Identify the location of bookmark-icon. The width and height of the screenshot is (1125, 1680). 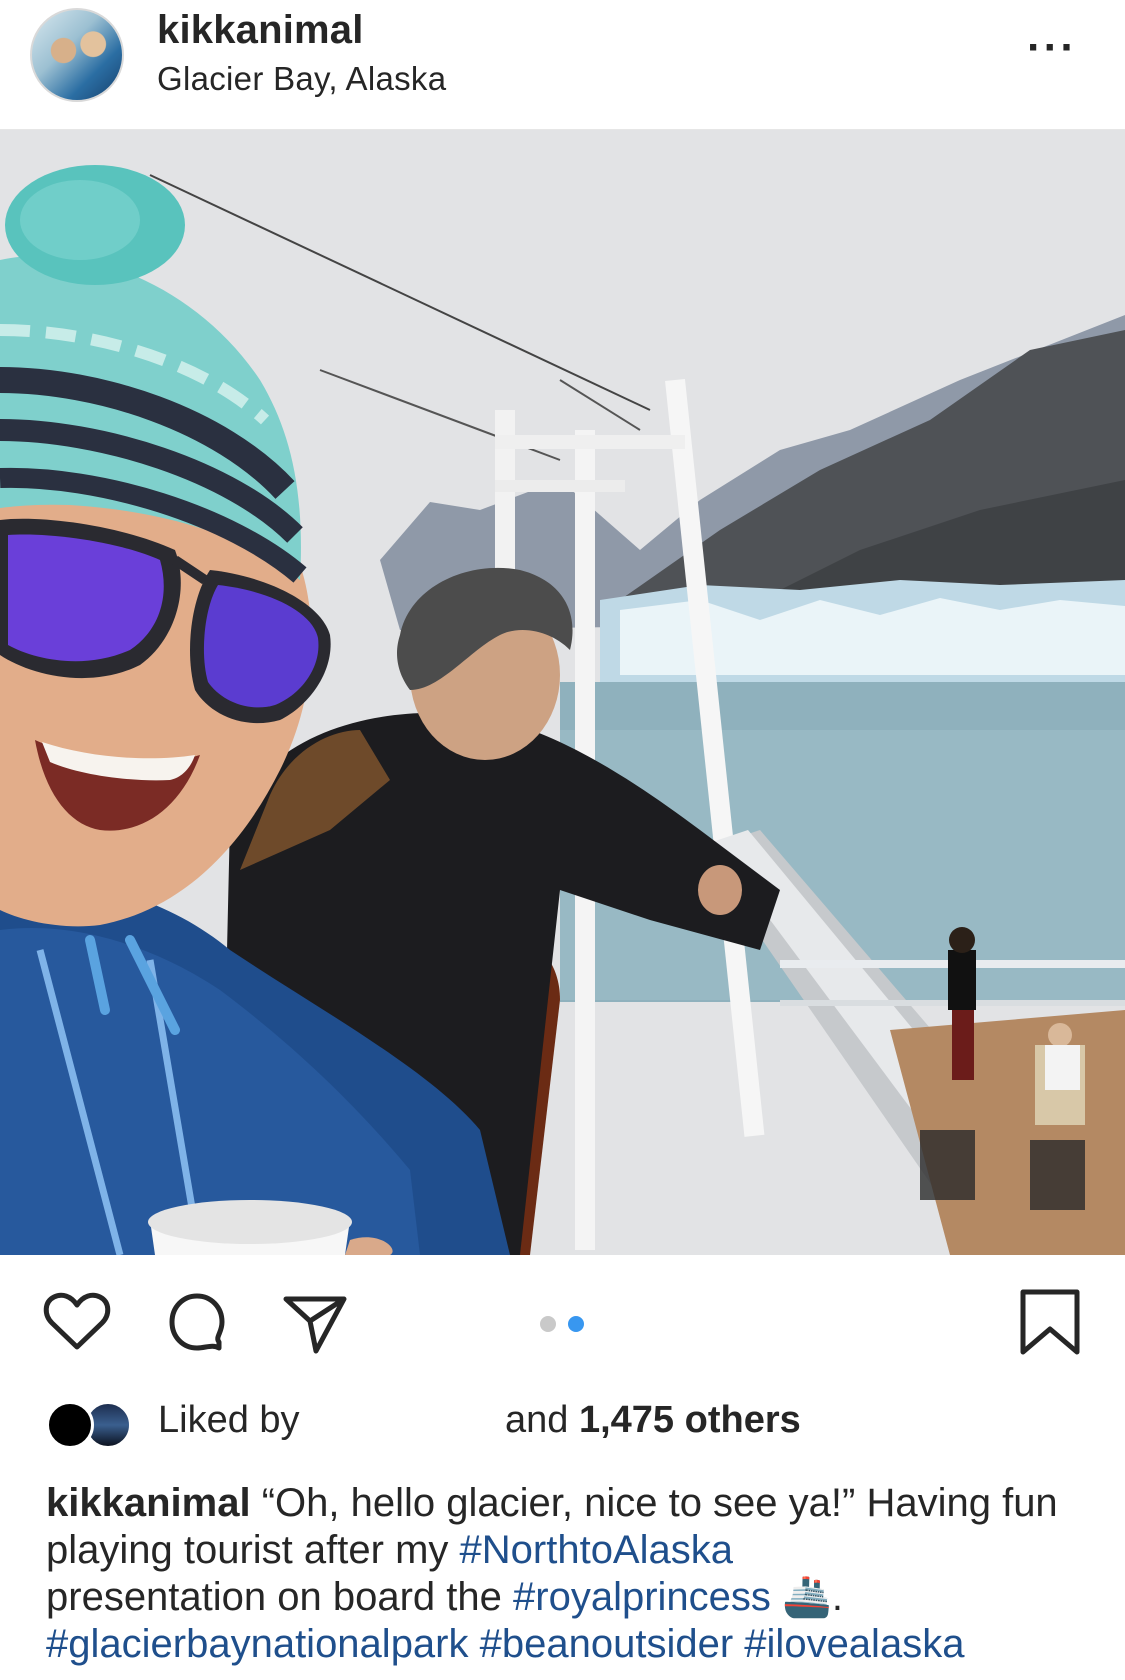
(1050, 1322).